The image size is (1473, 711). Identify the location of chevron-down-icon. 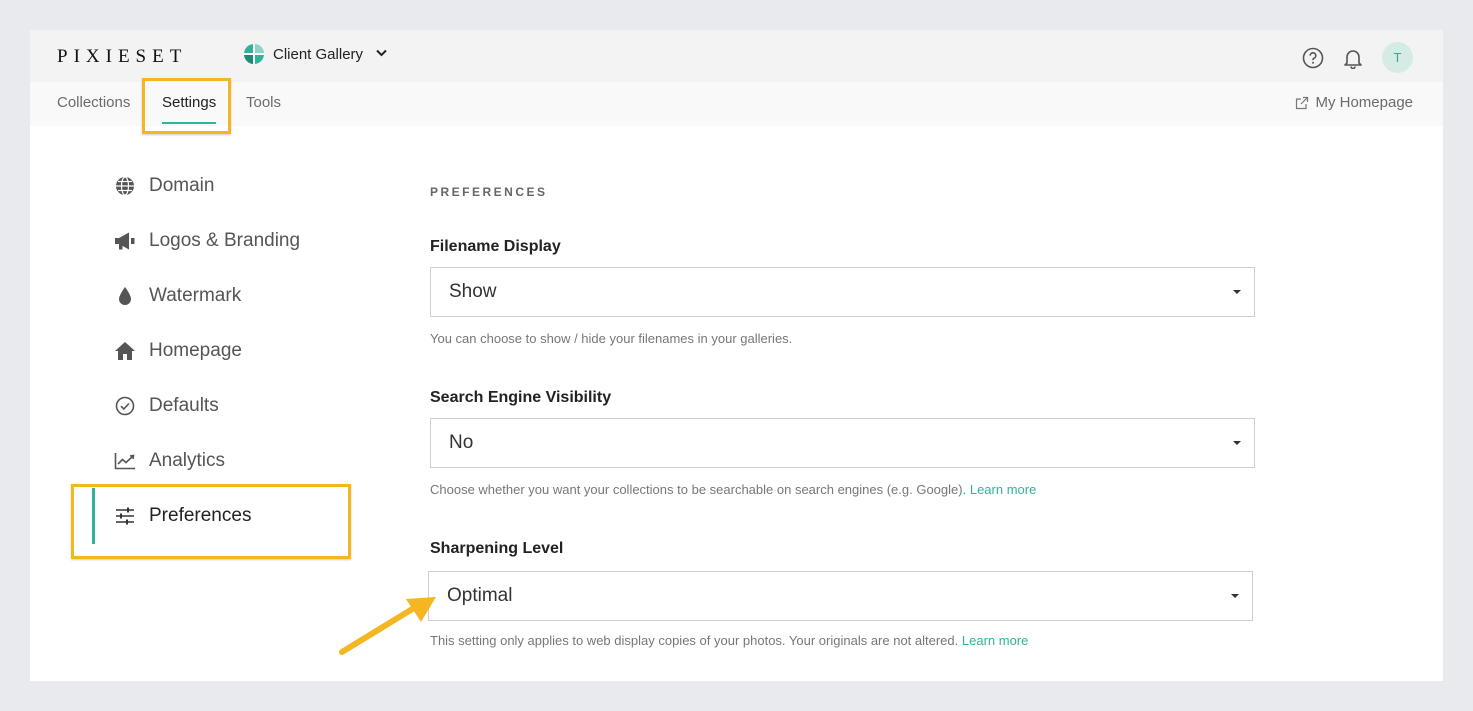
(381, 54).